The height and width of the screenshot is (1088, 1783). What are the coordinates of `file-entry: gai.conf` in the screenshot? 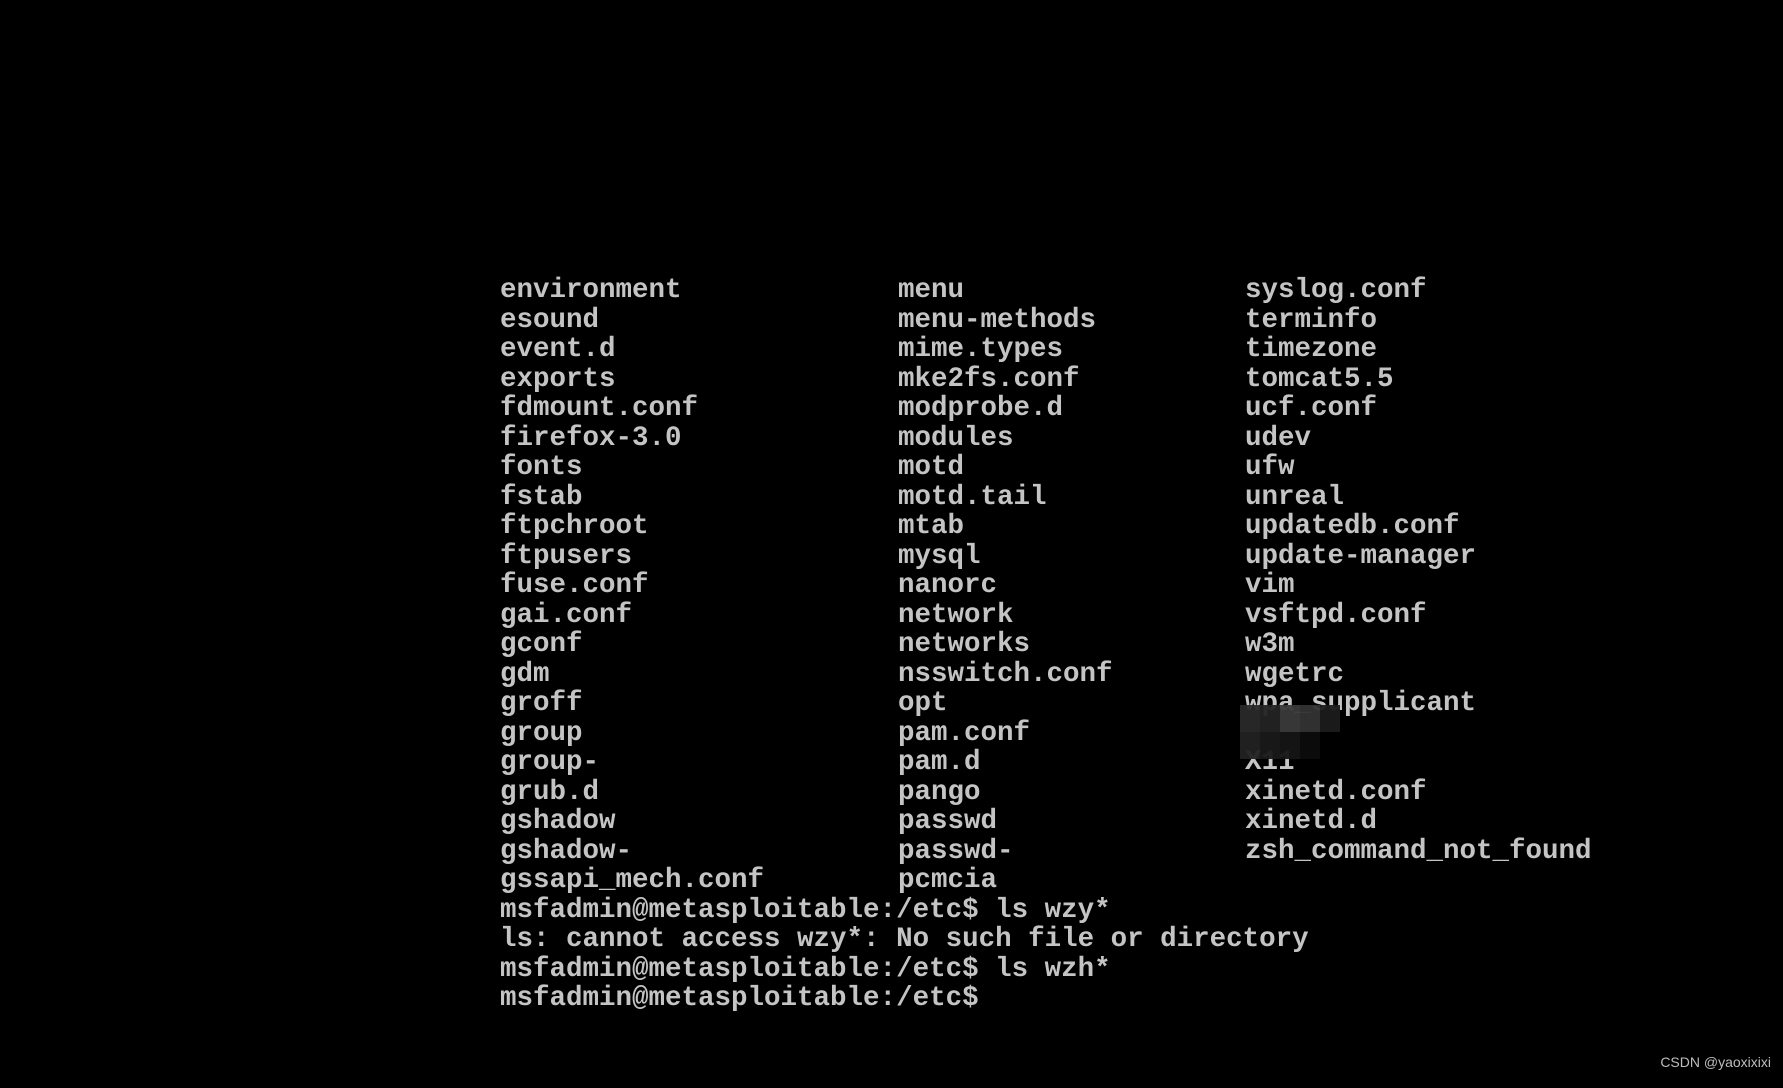 It's located at (566, 615).